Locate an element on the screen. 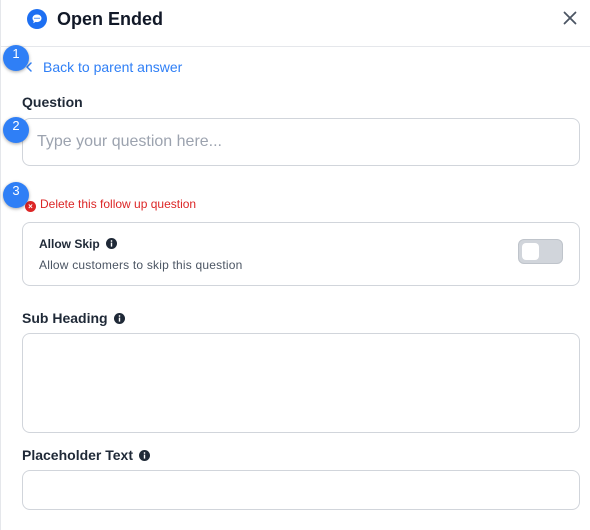 The width and height of the screenshot is (590, 530). back-to-parent-link: Back to parent answer is located at coordinates (103, 67).